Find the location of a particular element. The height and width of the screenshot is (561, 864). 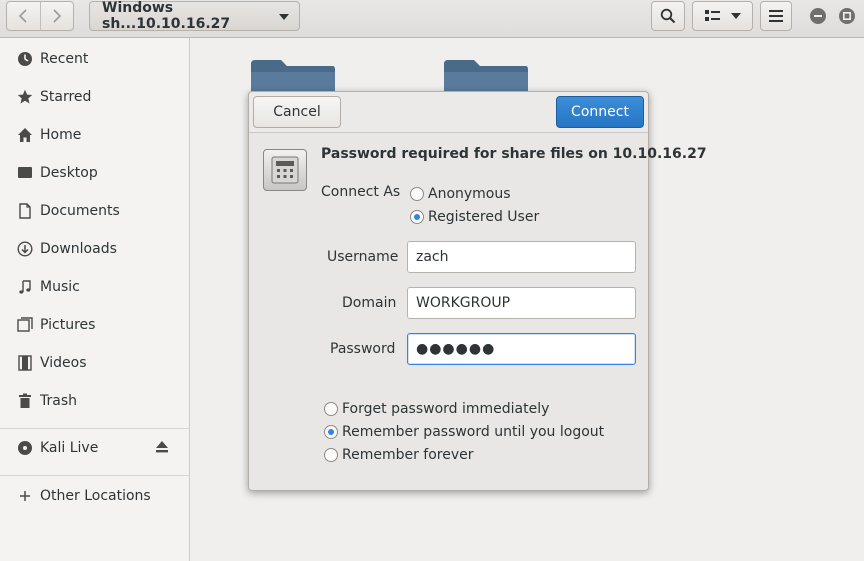

radio-label: Remember forever is located at coordinates (408, 455).